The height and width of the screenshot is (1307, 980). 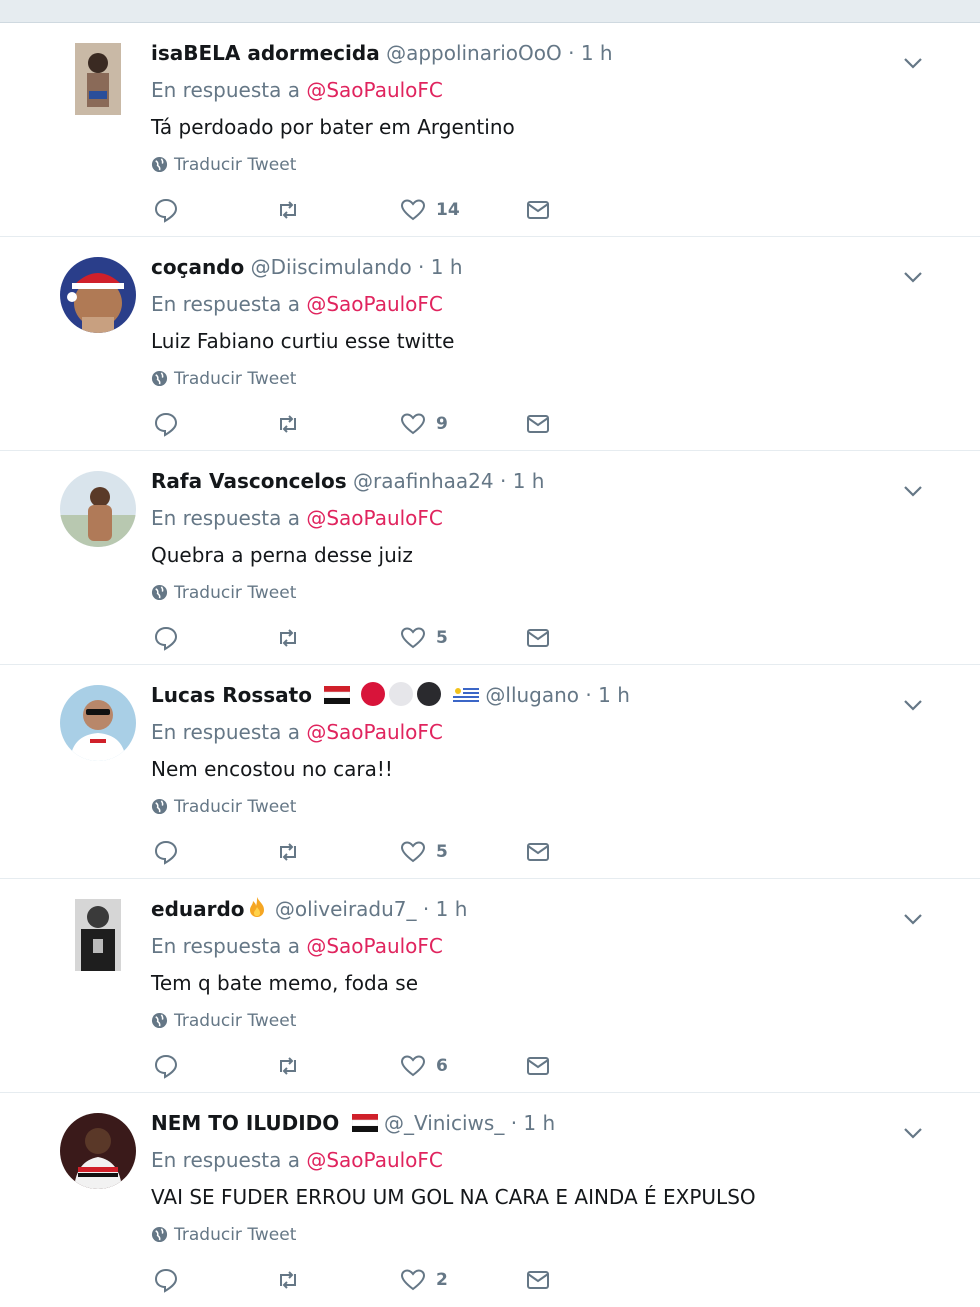 I want to click on handle: @raafinhaa24, so click(x=423, y=481).